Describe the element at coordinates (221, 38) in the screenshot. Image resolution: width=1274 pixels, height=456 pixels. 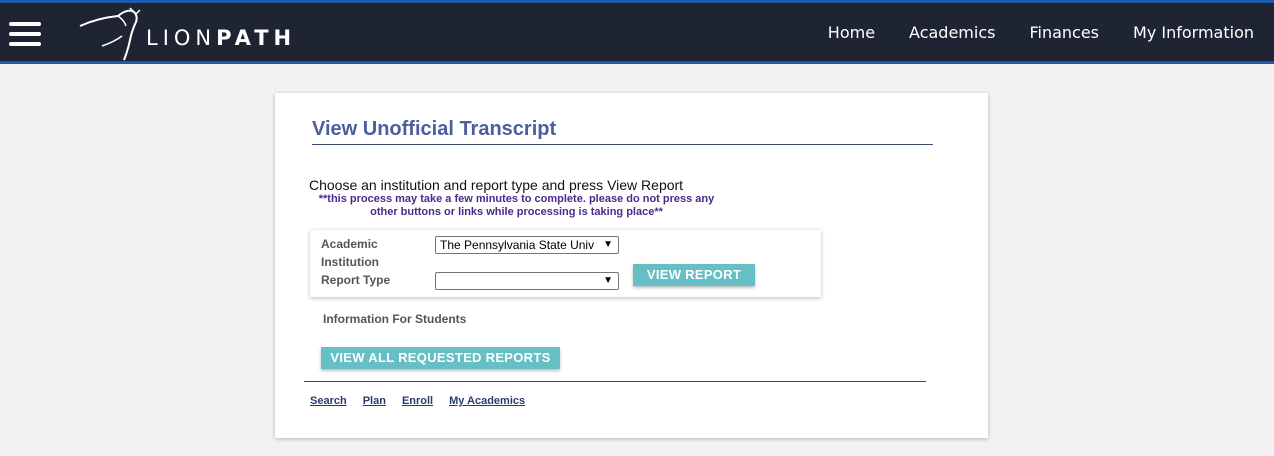
I see `logo-wordmark: LIONPATH` at that location.